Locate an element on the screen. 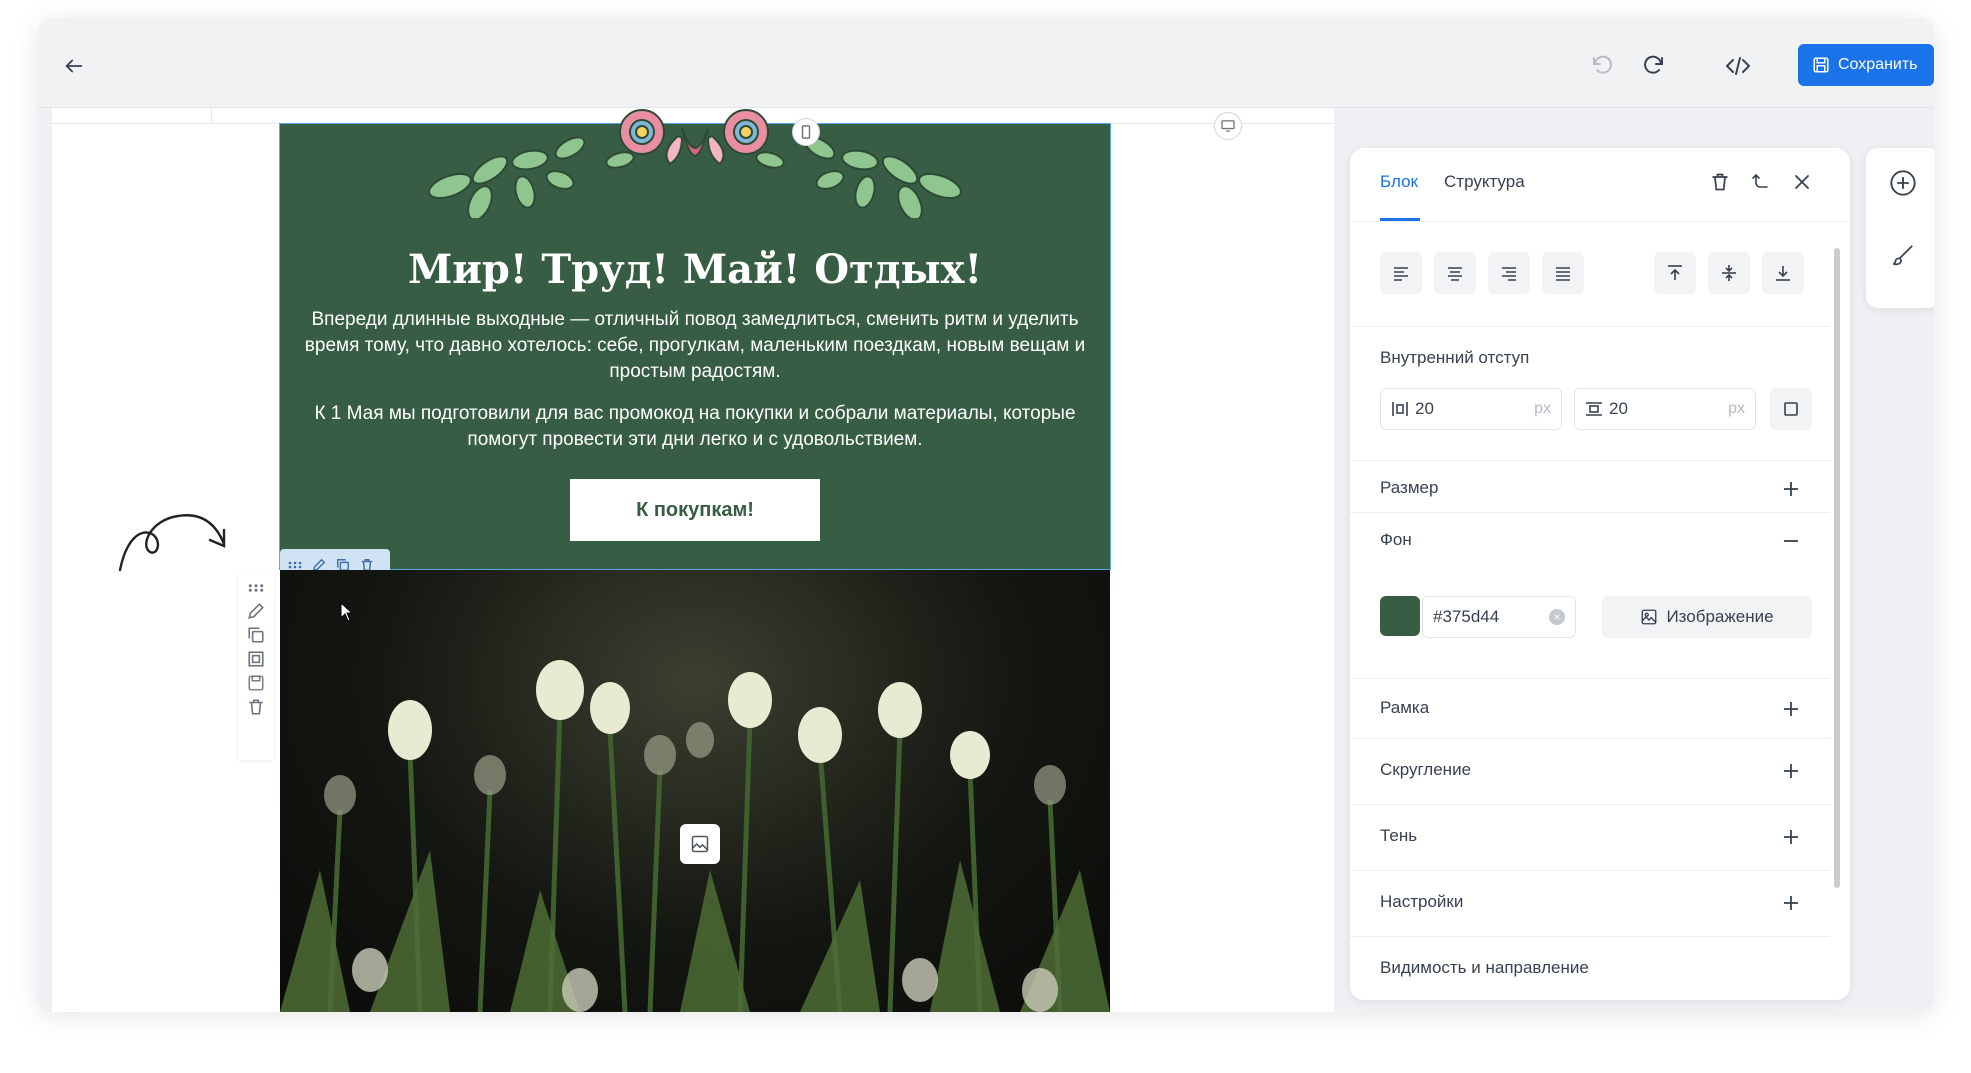 The image size is (1971, 1073). padding-vertical-input: 20 px is located at coordinates (1665, 409).